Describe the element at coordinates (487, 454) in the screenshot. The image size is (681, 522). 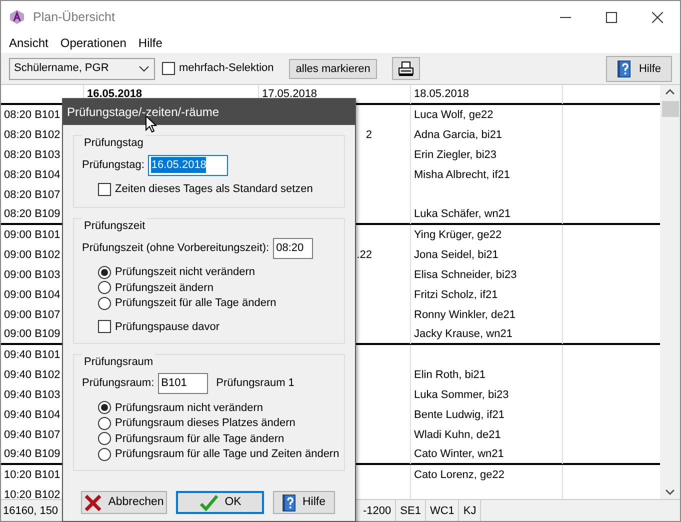
I see `table-cell: Cato Winter, wn21` at that location.